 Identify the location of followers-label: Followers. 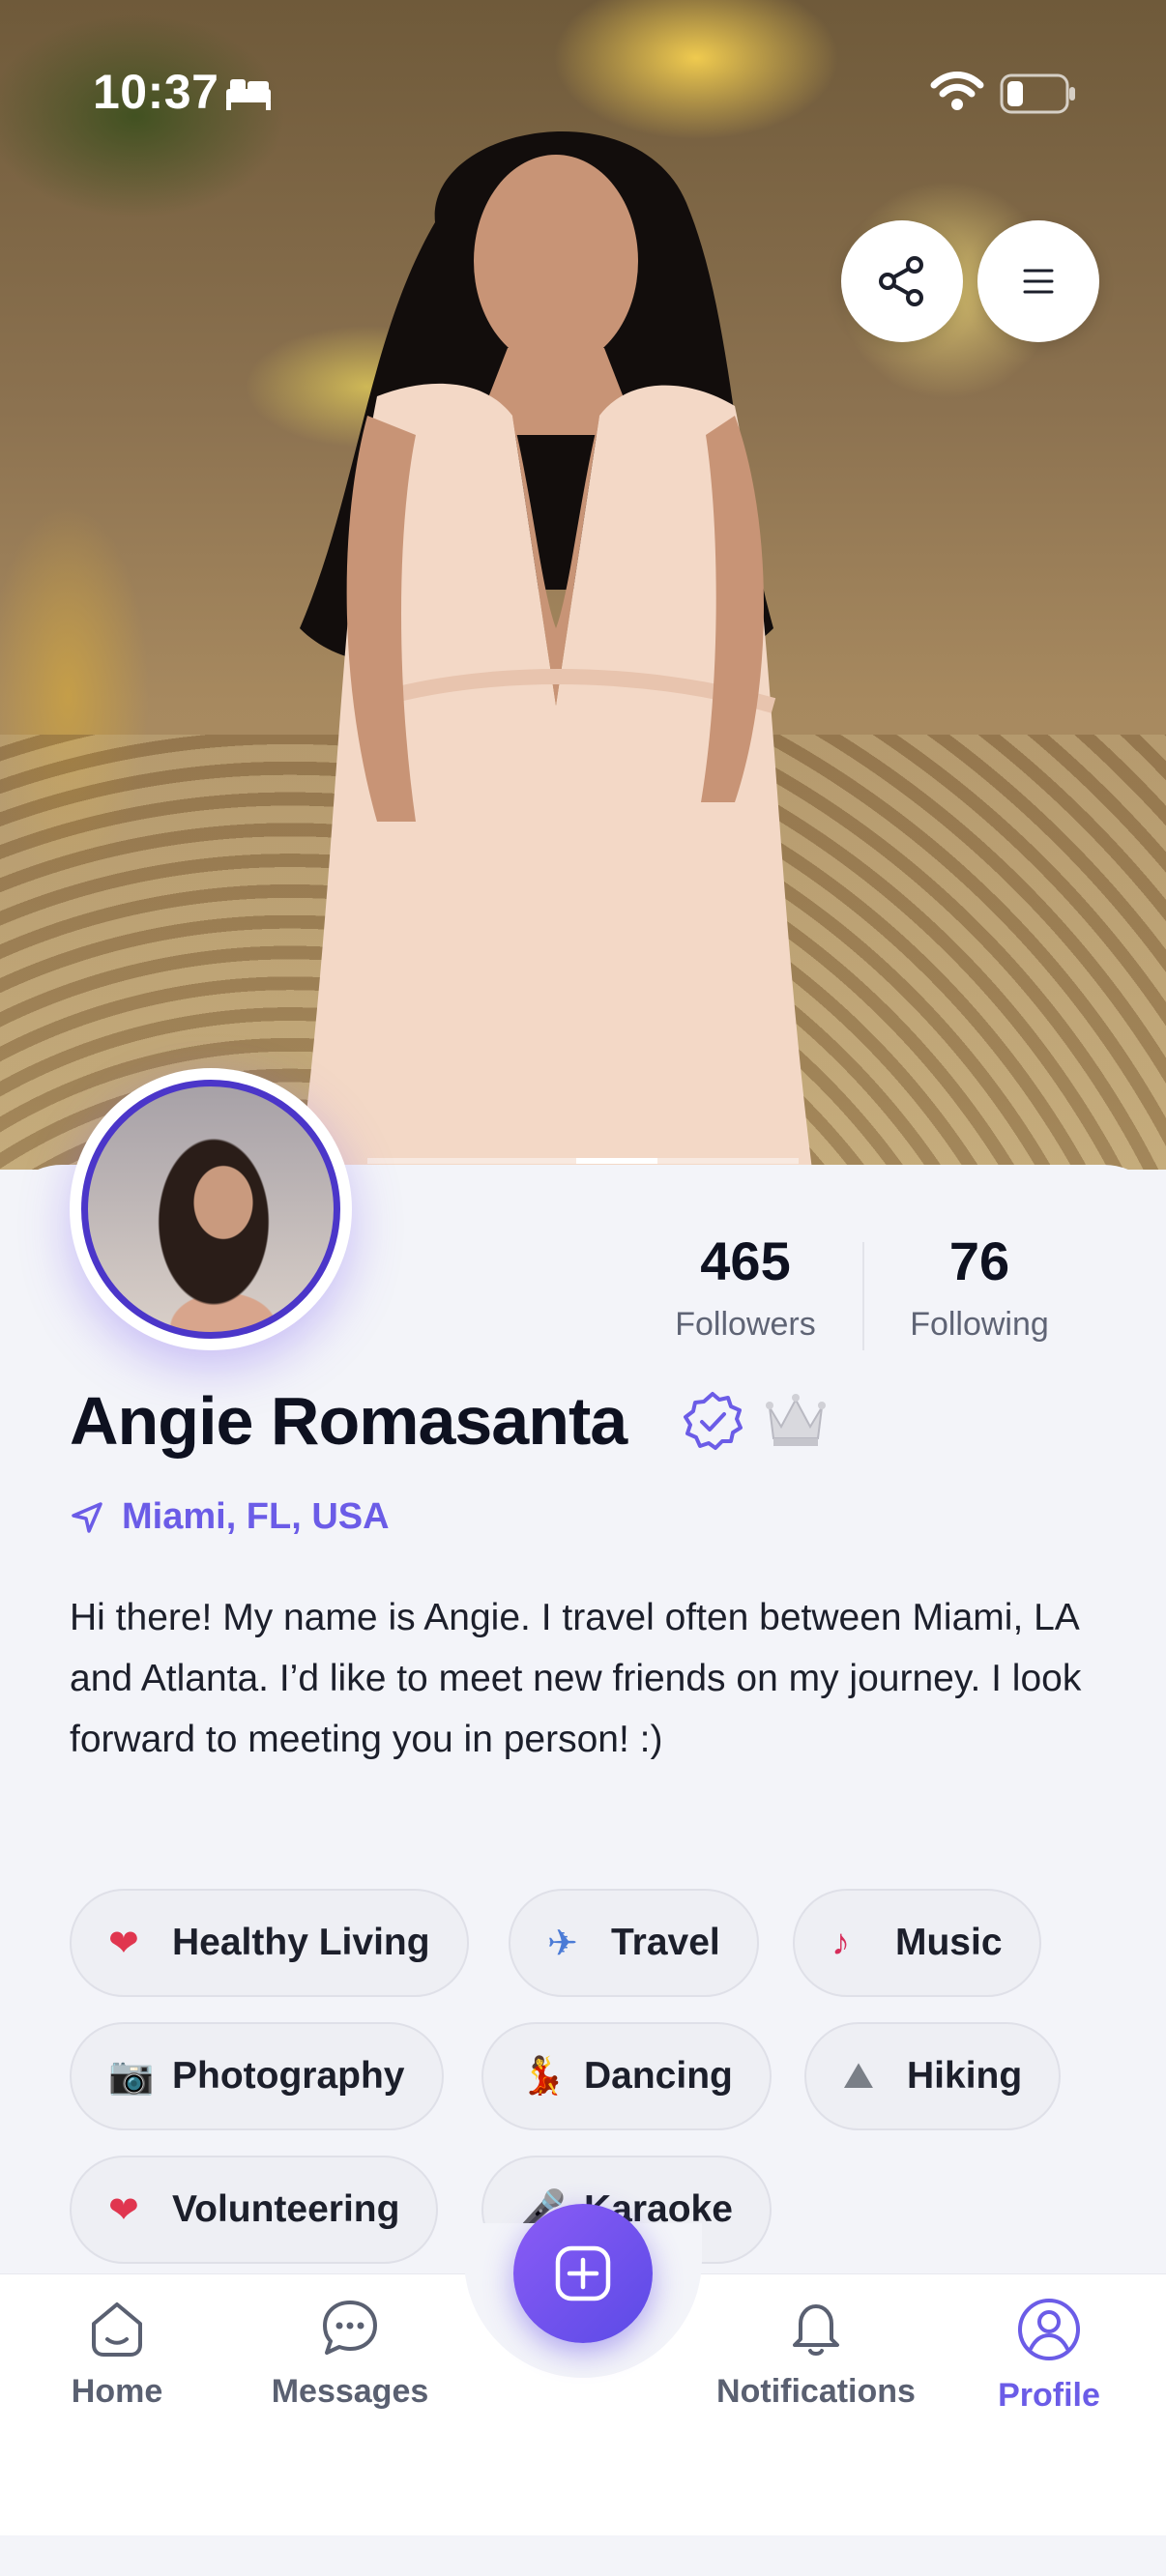
(745, 1324).